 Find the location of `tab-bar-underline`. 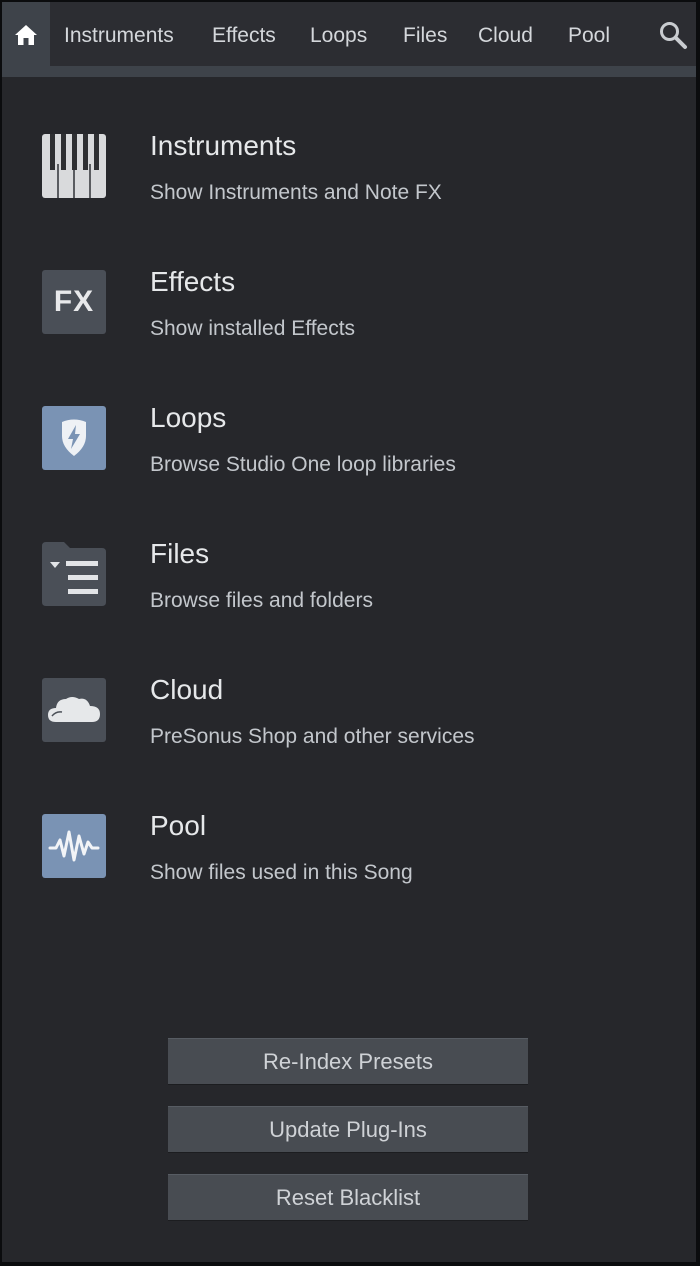

tab-bar-underline is located at coordinates (349, 71).